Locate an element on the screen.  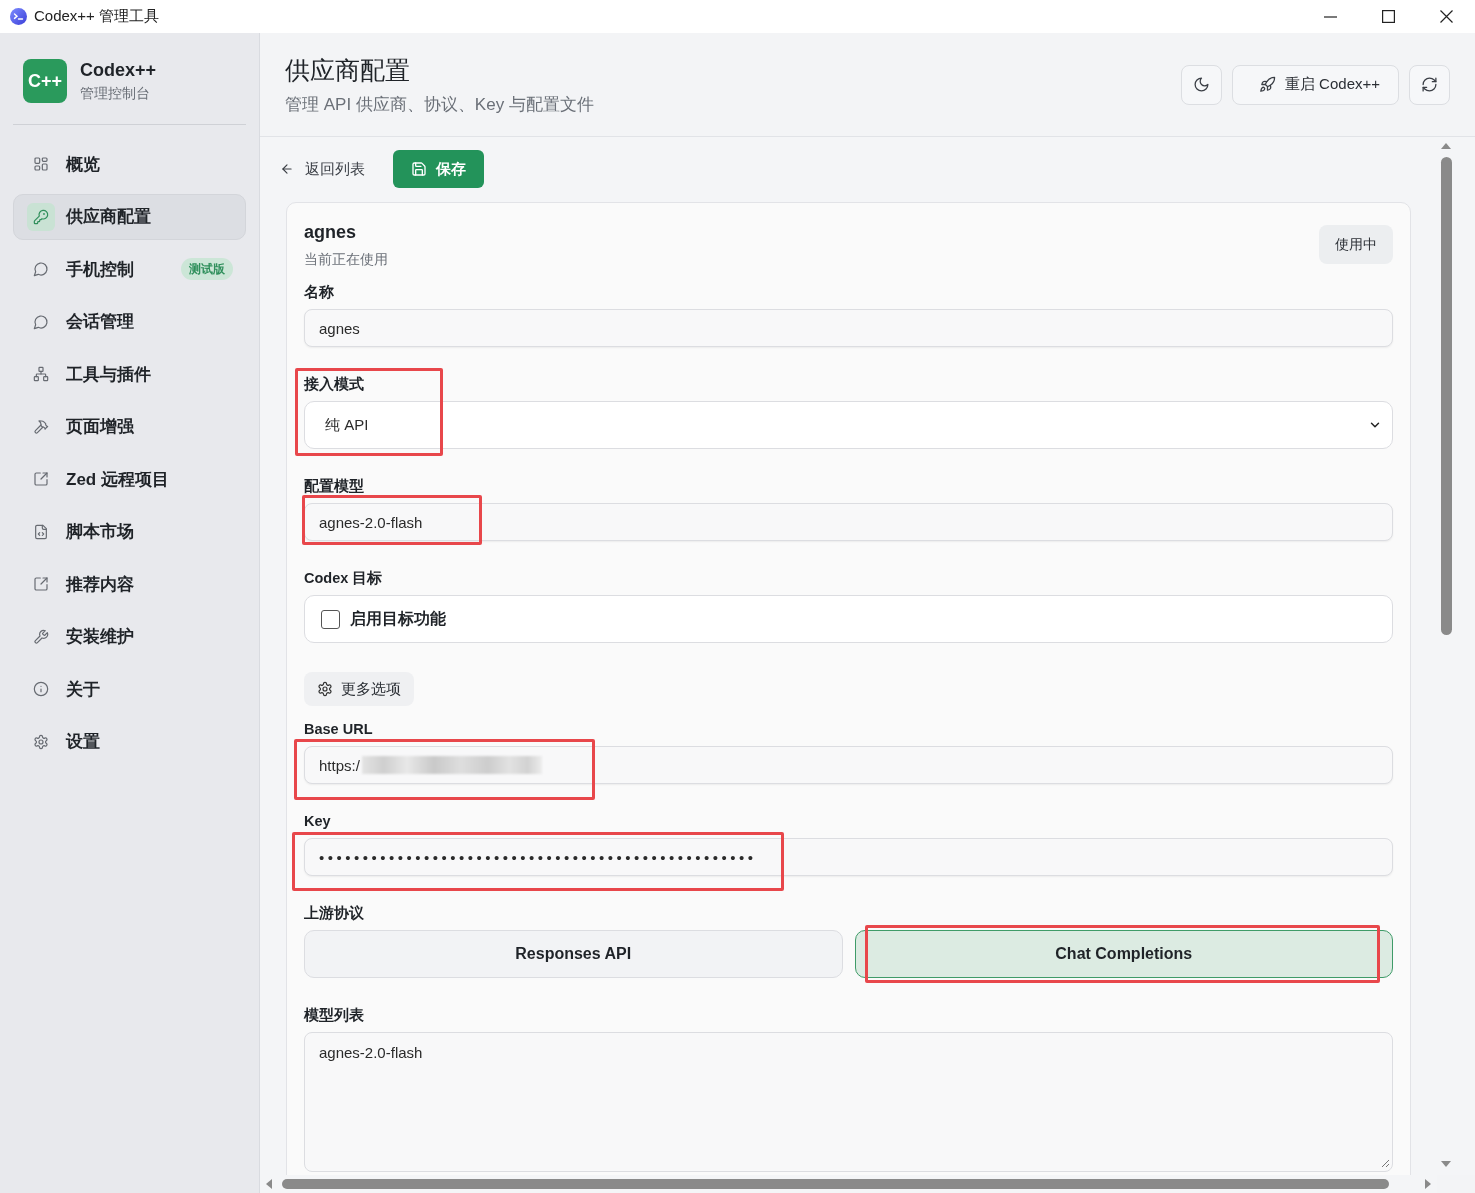
hierarchy-icon is located at coordinates (41, 374).